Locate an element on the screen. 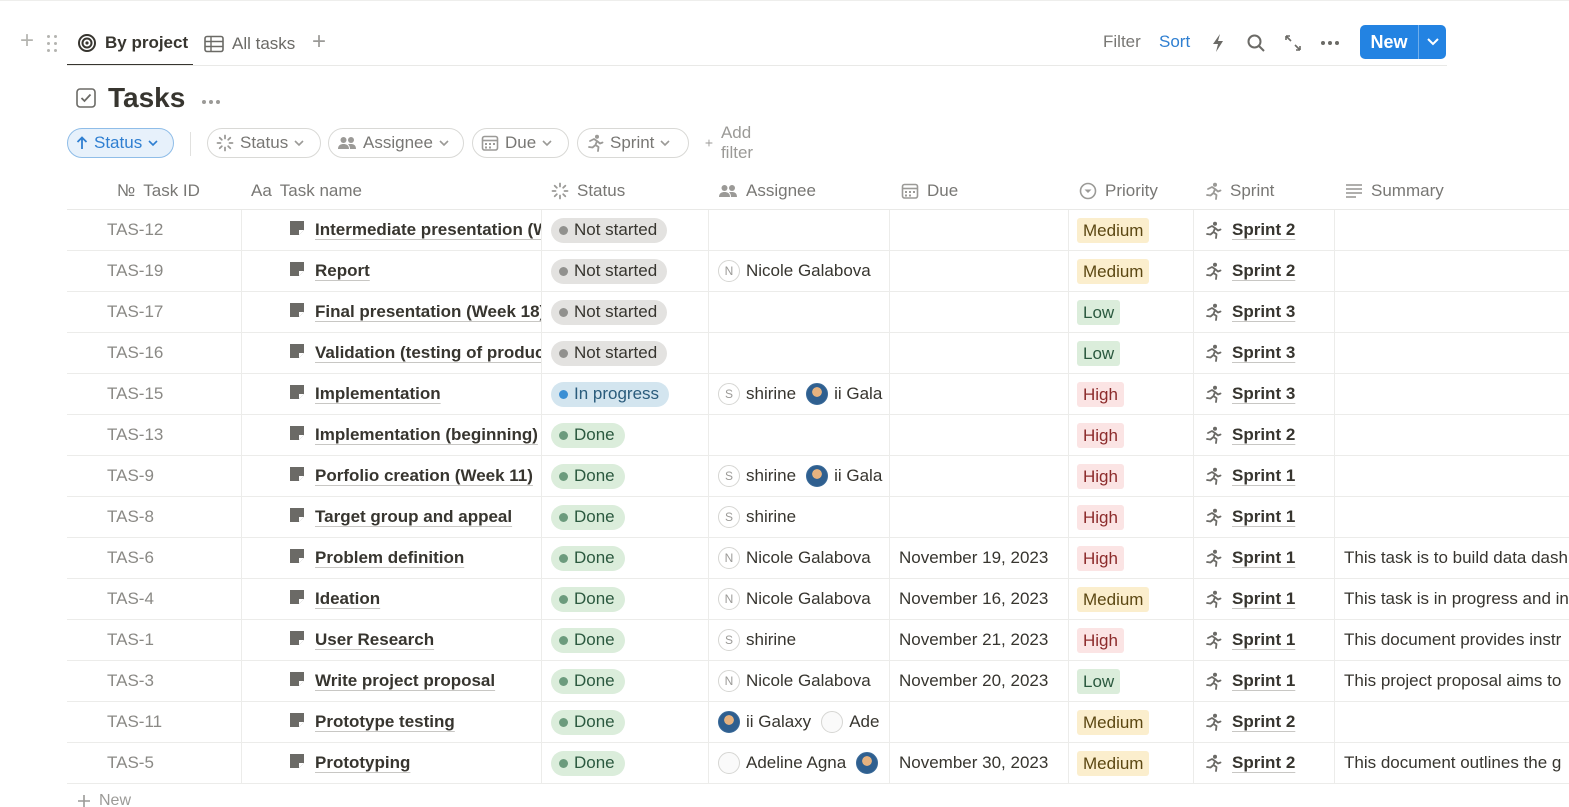 This screenshot has height=807, width=1569. task-name-cell: Problem definition is located at coordinates (415, 558).